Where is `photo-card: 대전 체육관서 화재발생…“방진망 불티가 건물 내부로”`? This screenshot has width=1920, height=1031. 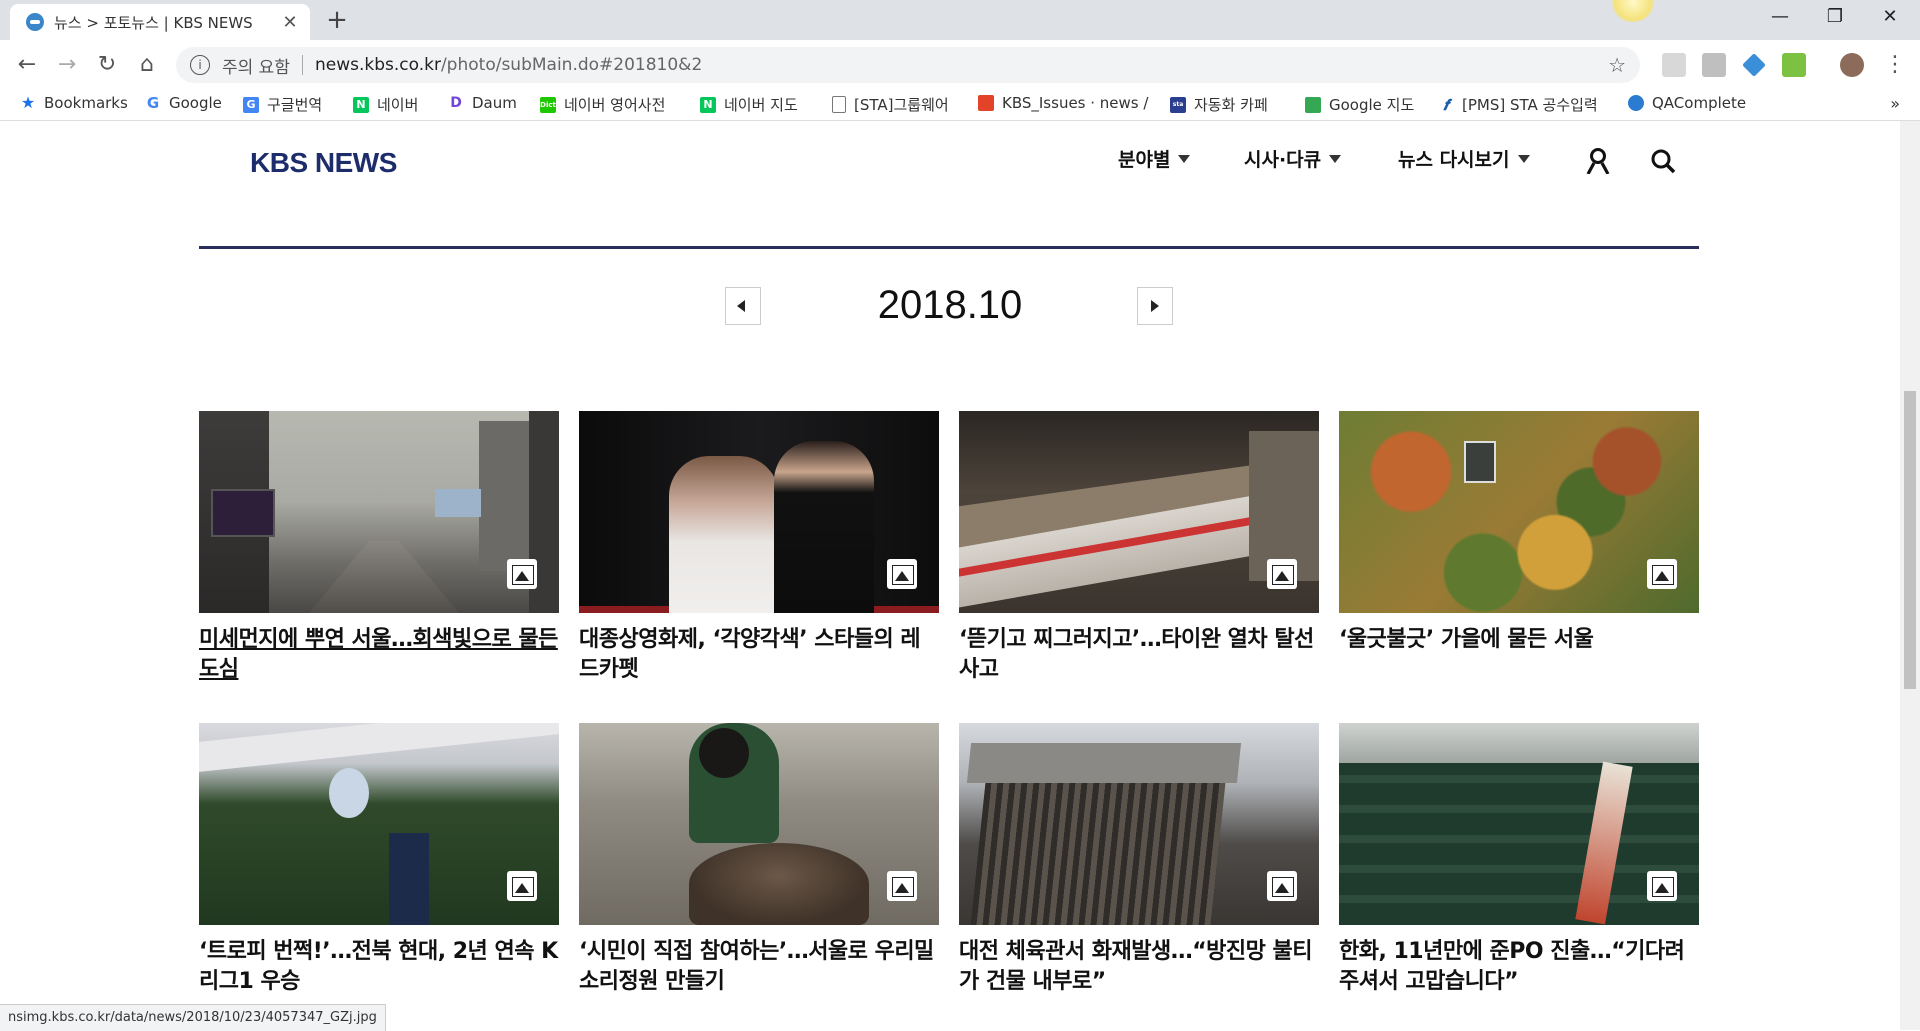 photo-card: 대전 체육관서 화재발생…“방진망 불티가 건물 내부로” is located at coordinates (1139, 860).